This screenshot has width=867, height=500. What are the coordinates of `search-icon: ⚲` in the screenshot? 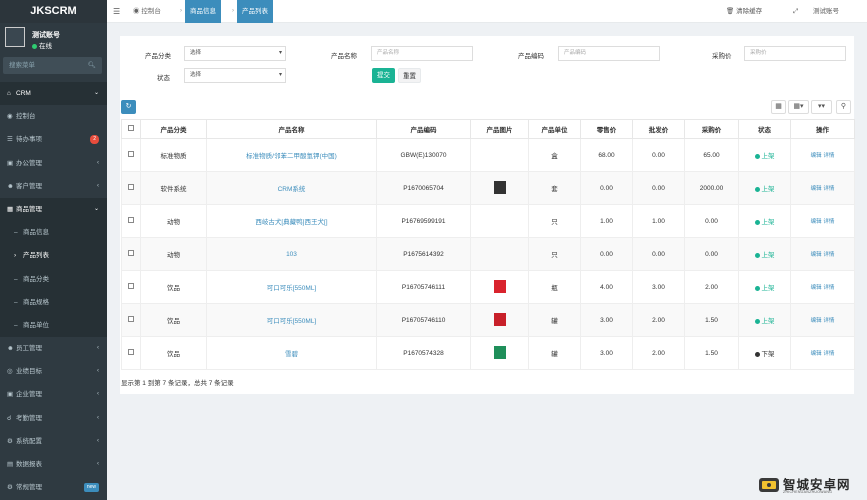 It's located at (843, 107).